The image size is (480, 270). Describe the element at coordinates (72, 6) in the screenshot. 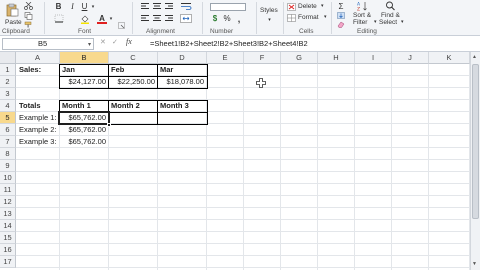

I see `italic-button: I` at that location.